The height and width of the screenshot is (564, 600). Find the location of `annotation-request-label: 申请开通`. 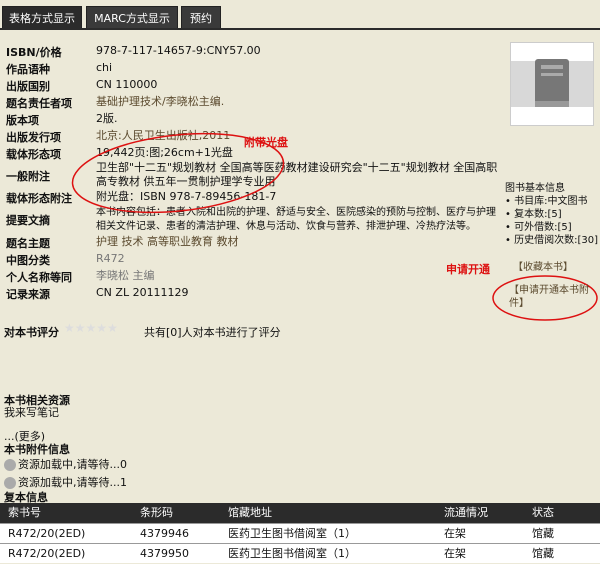

annotation-request-label: 申请开通 is located at coordinates (468, 269).